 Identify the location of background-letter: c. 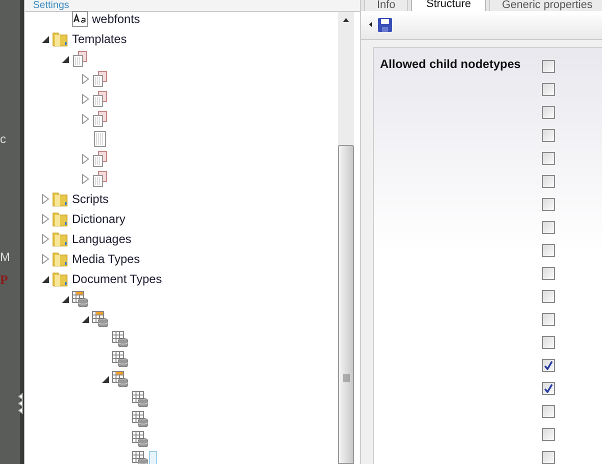
(3, 139).